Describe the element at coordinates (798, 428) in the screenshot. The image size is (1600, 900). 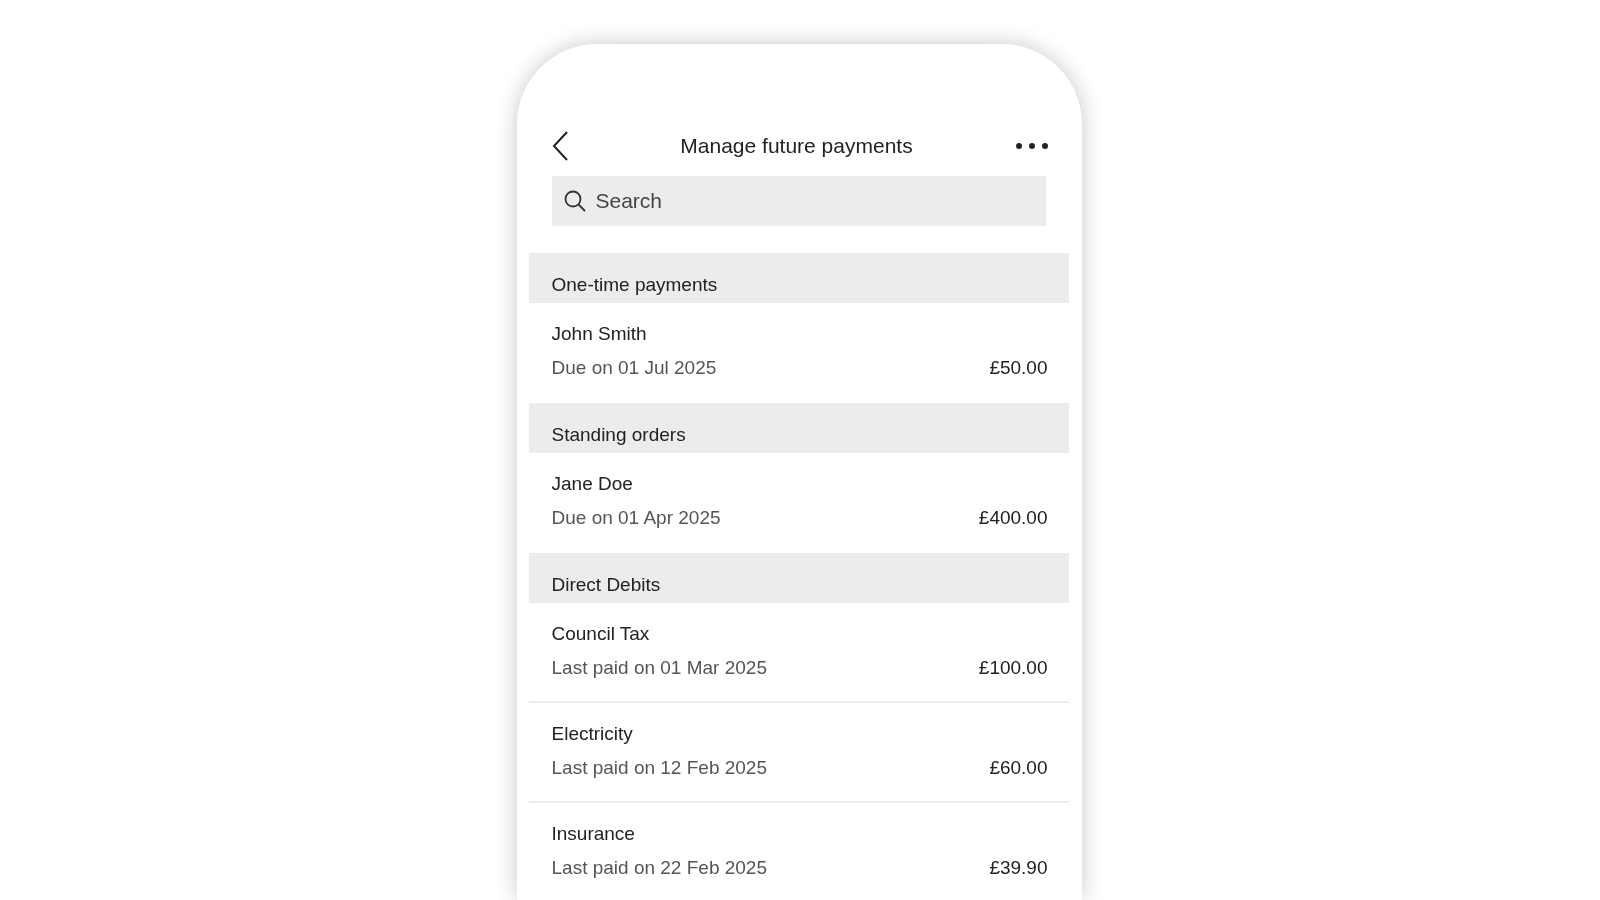
I see `section-header: Standing orders` at that location.